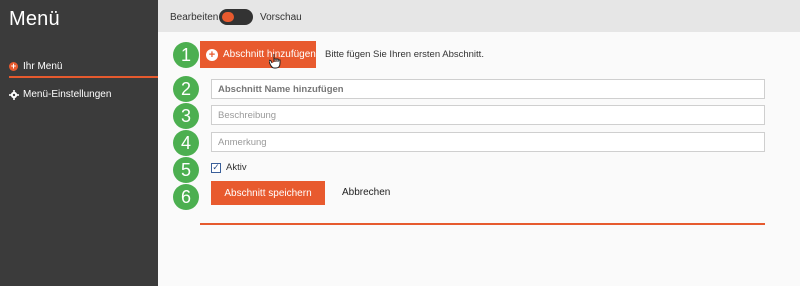  What do you see at coordinates (404, 54) in the screenshot?
I see `hint-text: Bitte fügen Sie Ihren ersten Abschnitt.` at bounding box center [404, 54].